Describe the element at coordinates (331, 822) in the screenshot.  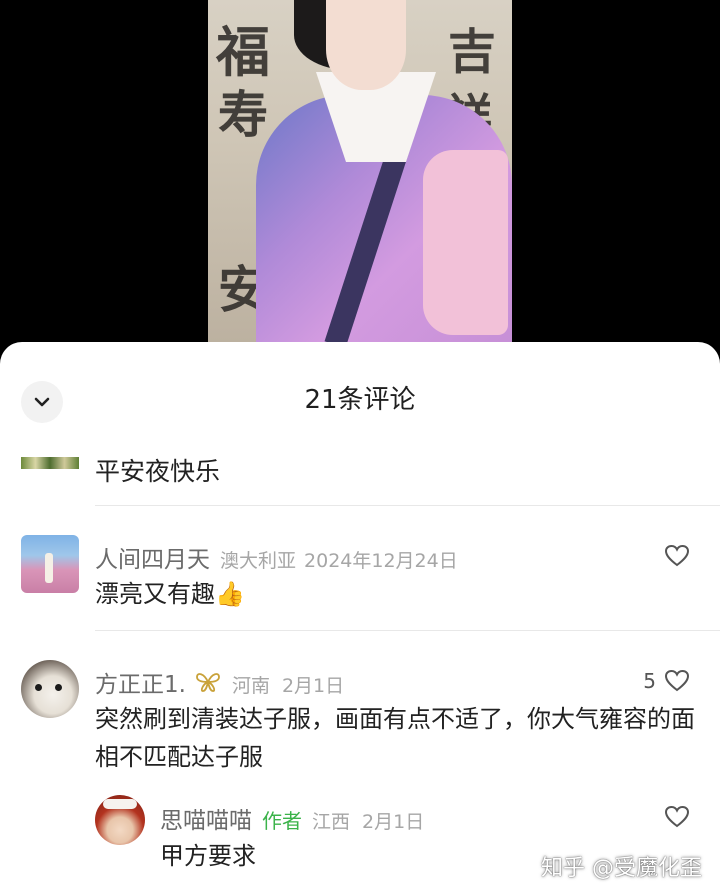
I see `location: 江西` at that location.